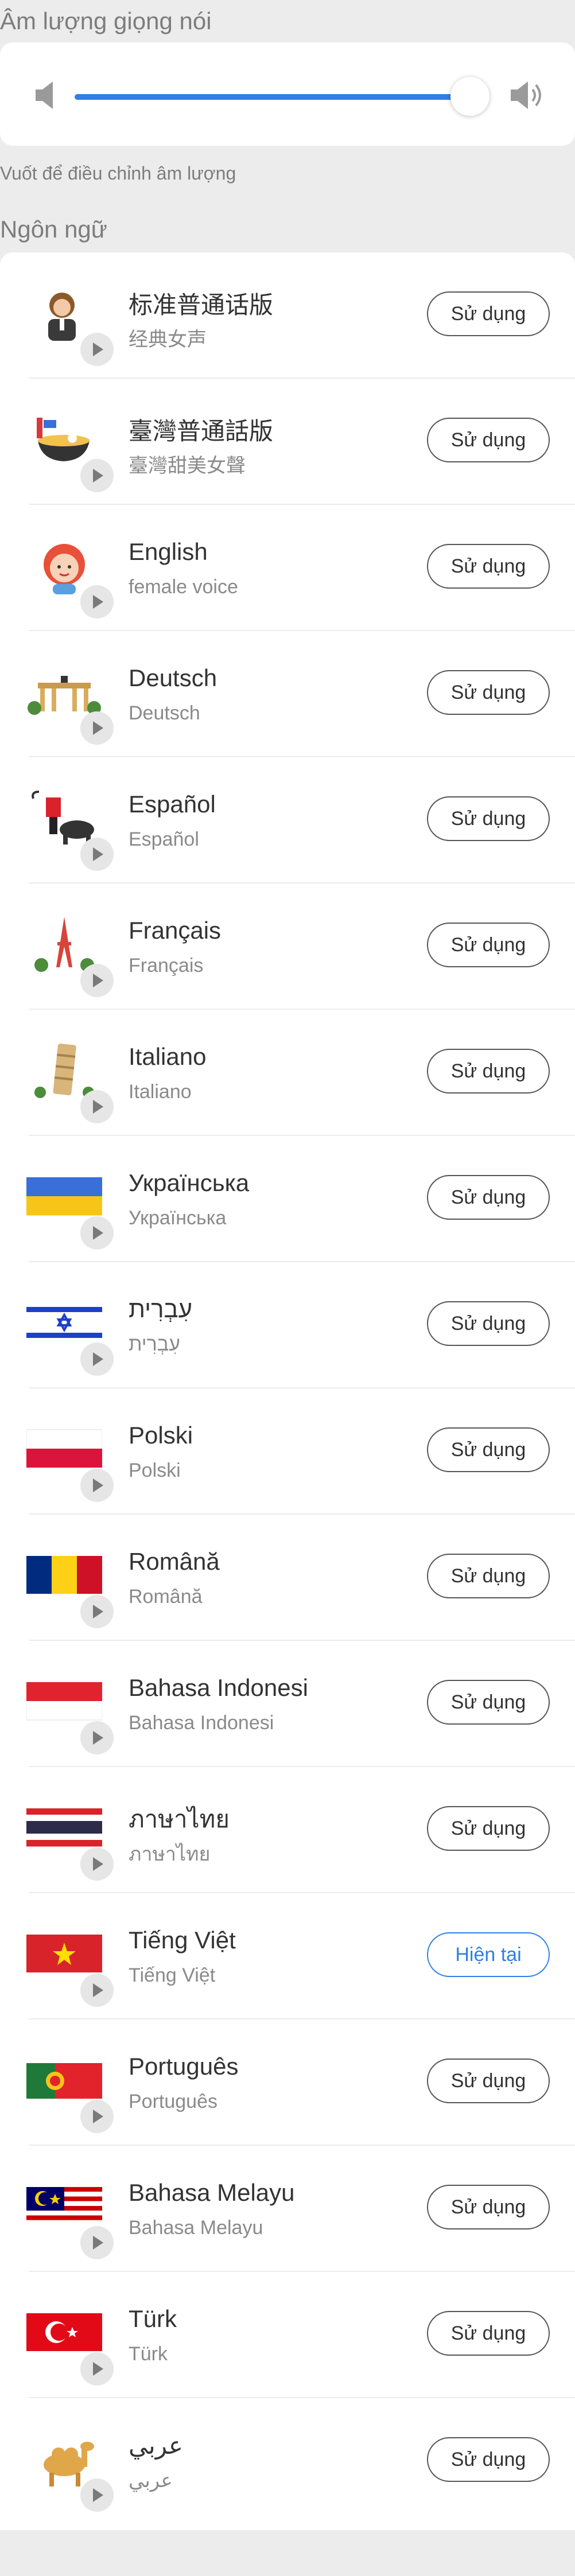 The image size is (575, 2576). I want to click on language-row: English female voice Sử dụng, so click(287, 568).